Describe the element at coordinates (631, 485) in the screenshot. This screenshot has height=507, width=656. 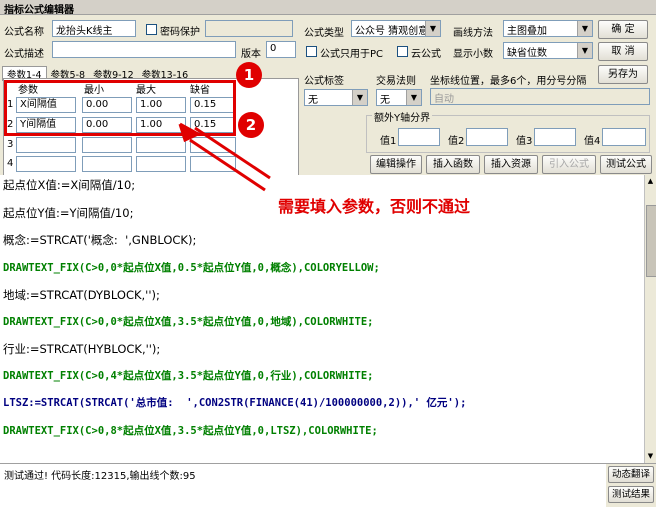
I see `status-side-buttons: 动态翻译 测试结果` at that location.